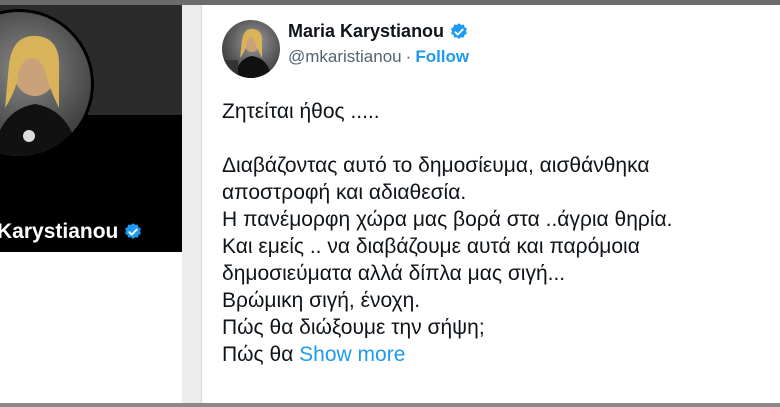  I want to click on divider-line, so click(201, 206).